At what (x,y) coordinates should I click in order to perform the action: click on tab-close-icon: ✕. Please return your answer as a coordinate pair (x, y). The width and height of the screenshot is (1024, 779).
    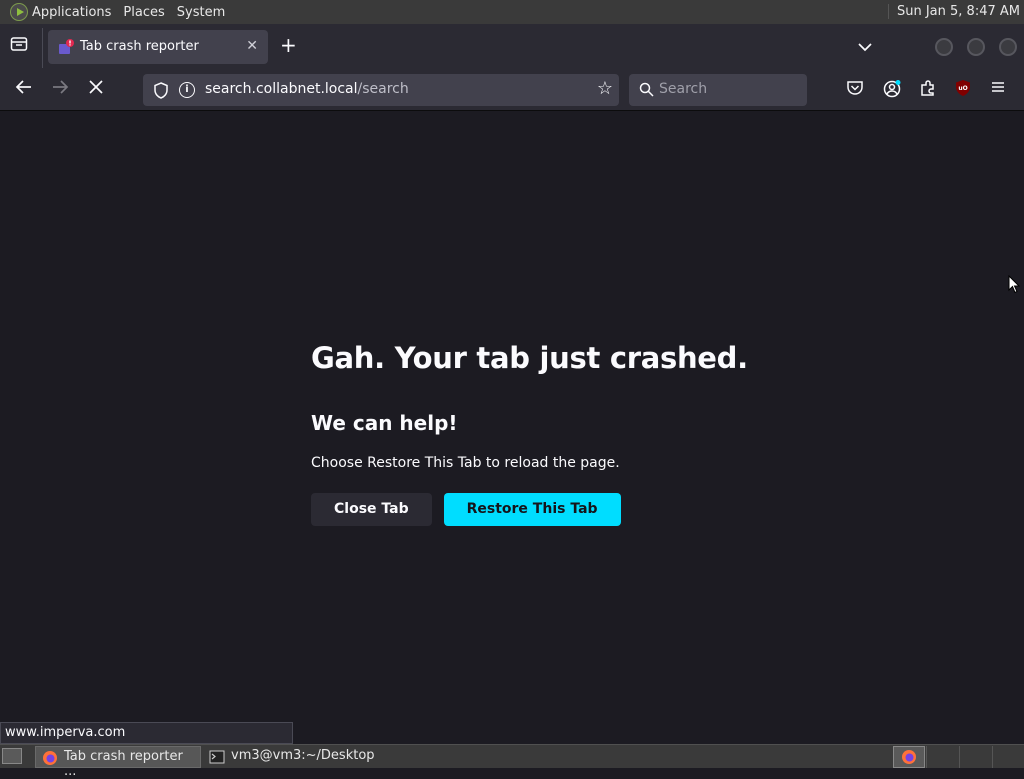
    Looking at the image, I should click on (252, 46).